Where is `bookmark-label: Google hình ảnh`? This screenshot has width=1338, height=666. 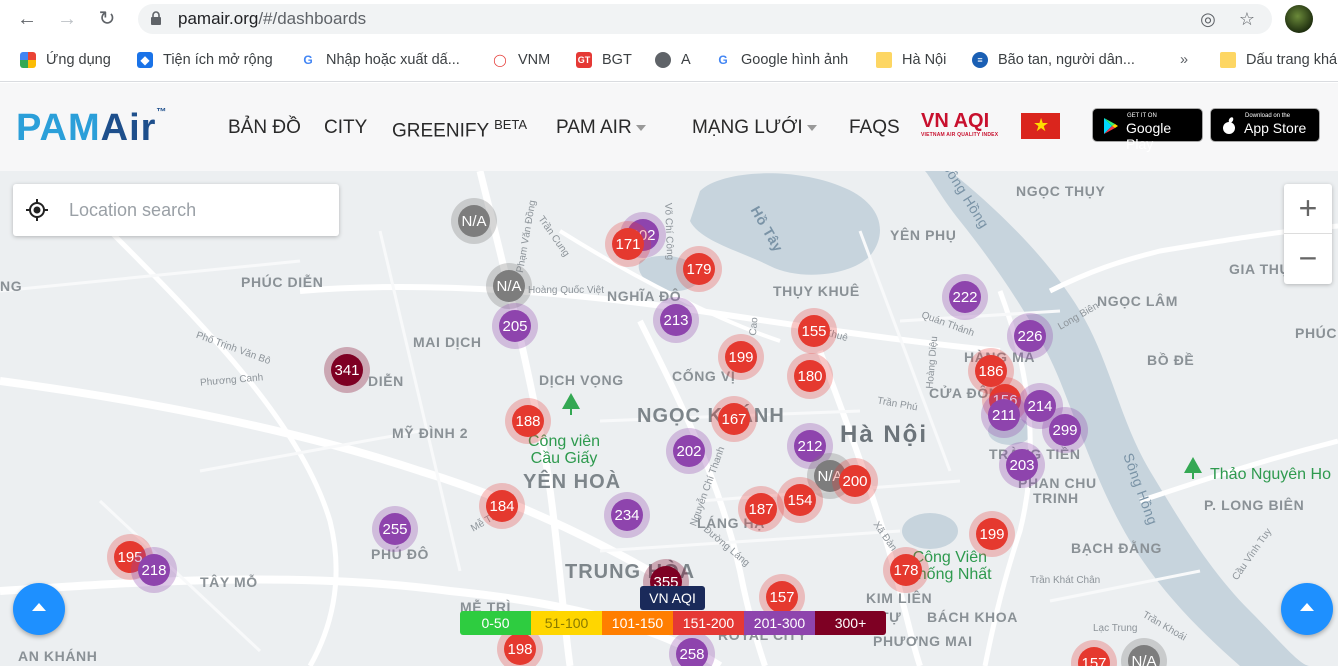
bookmark-label: Google hình ảnh is located at coordinates (795, 60).